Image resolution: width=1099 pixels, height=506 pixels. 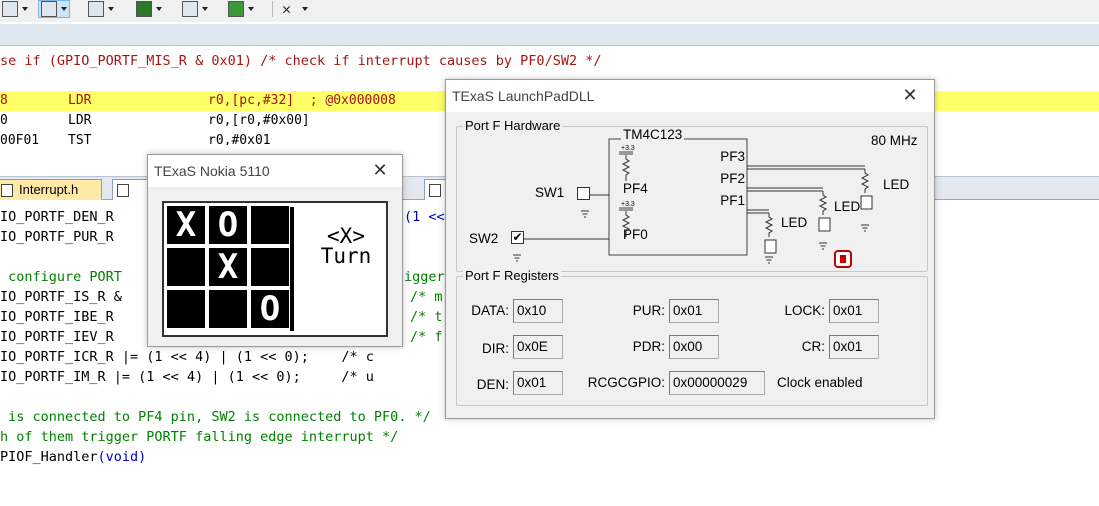 I want to click on code-line: IO_PORTF_IBE_R, so click(x=57, y=317).